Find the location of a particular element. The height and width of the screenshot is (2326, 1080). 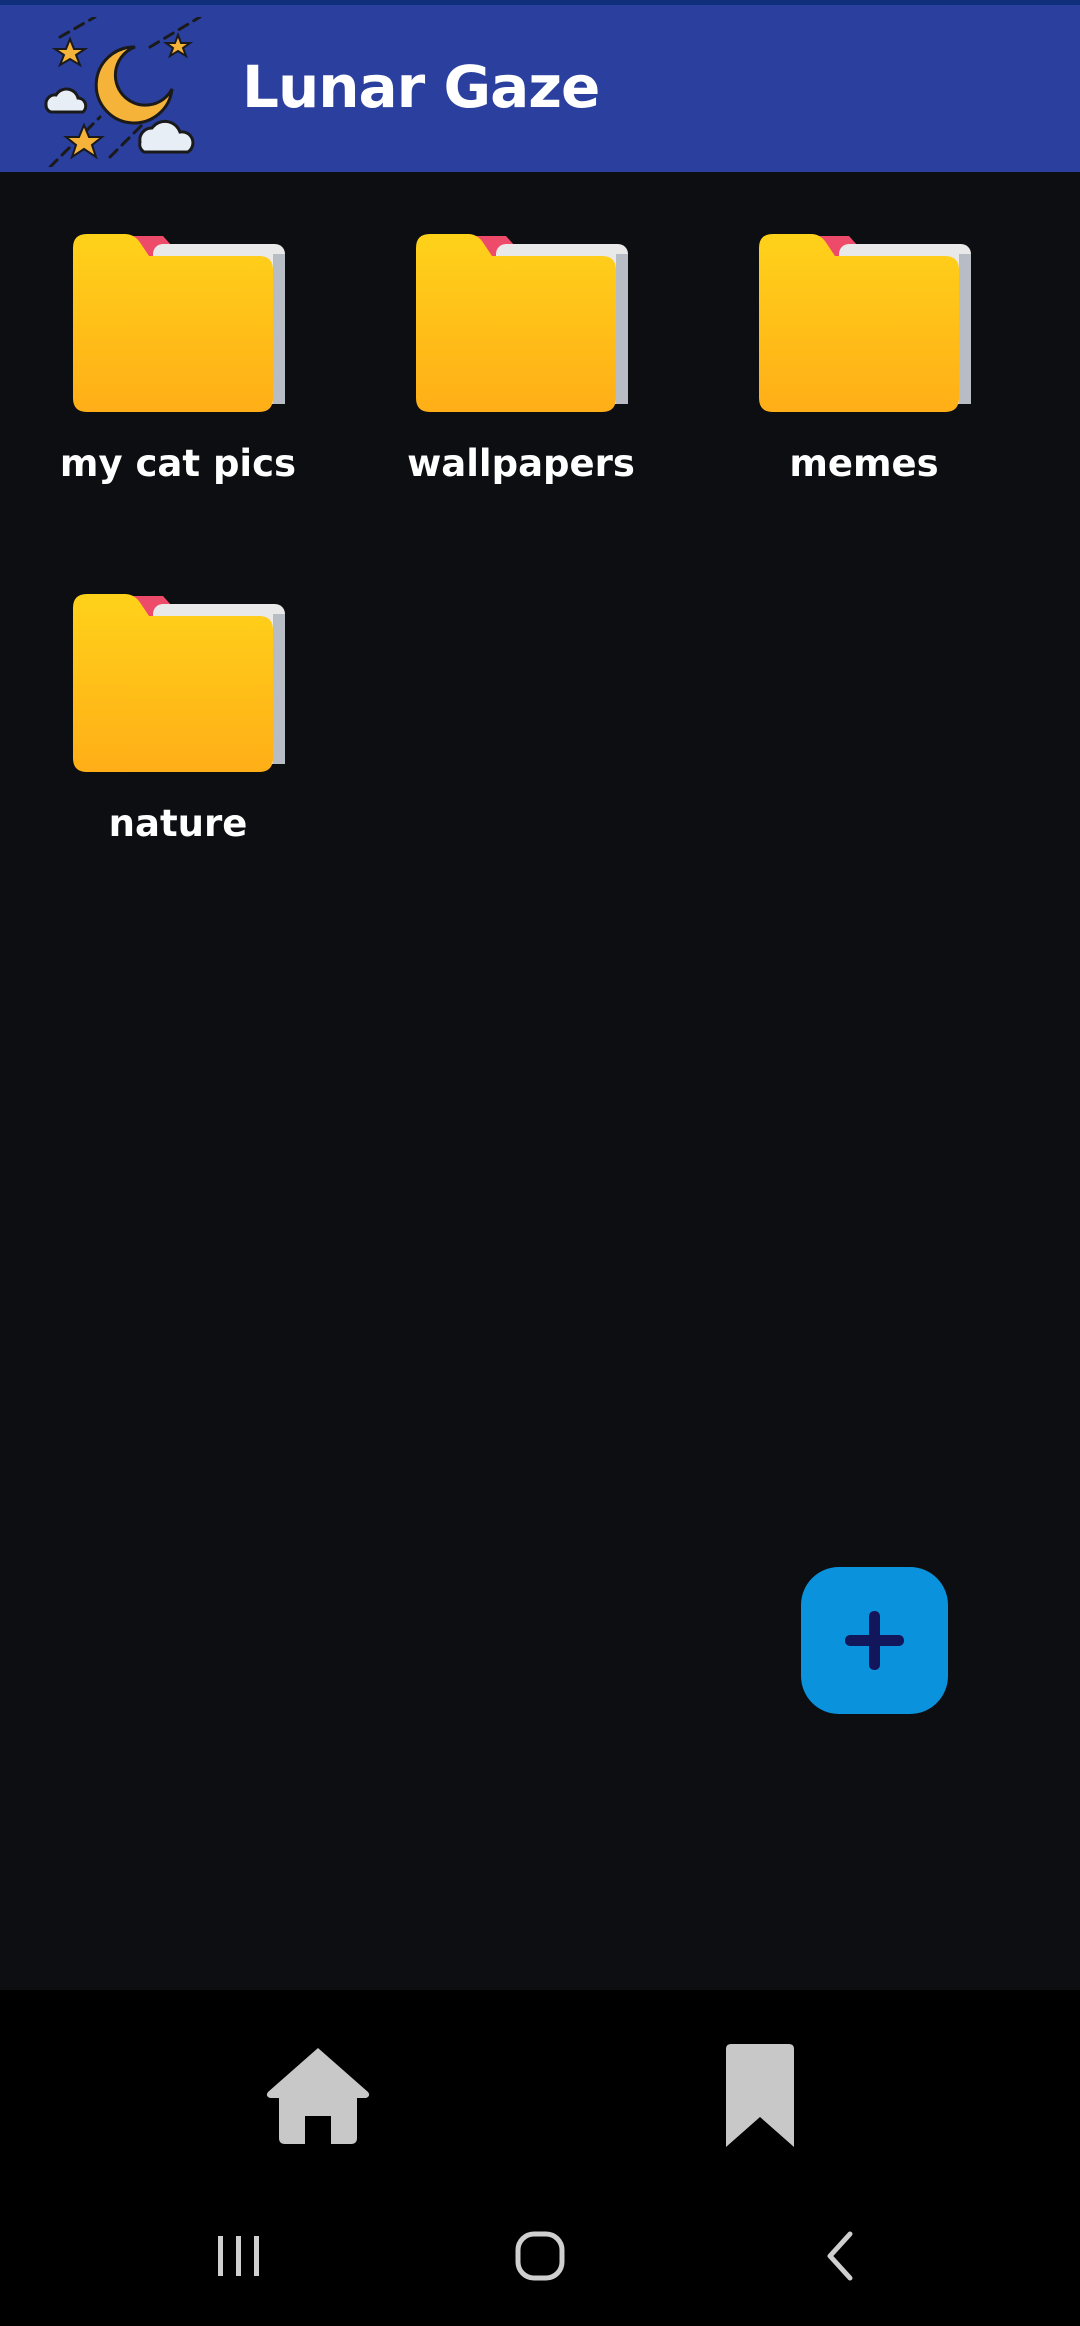

plus-icon is located at coordinates (874, 1640).